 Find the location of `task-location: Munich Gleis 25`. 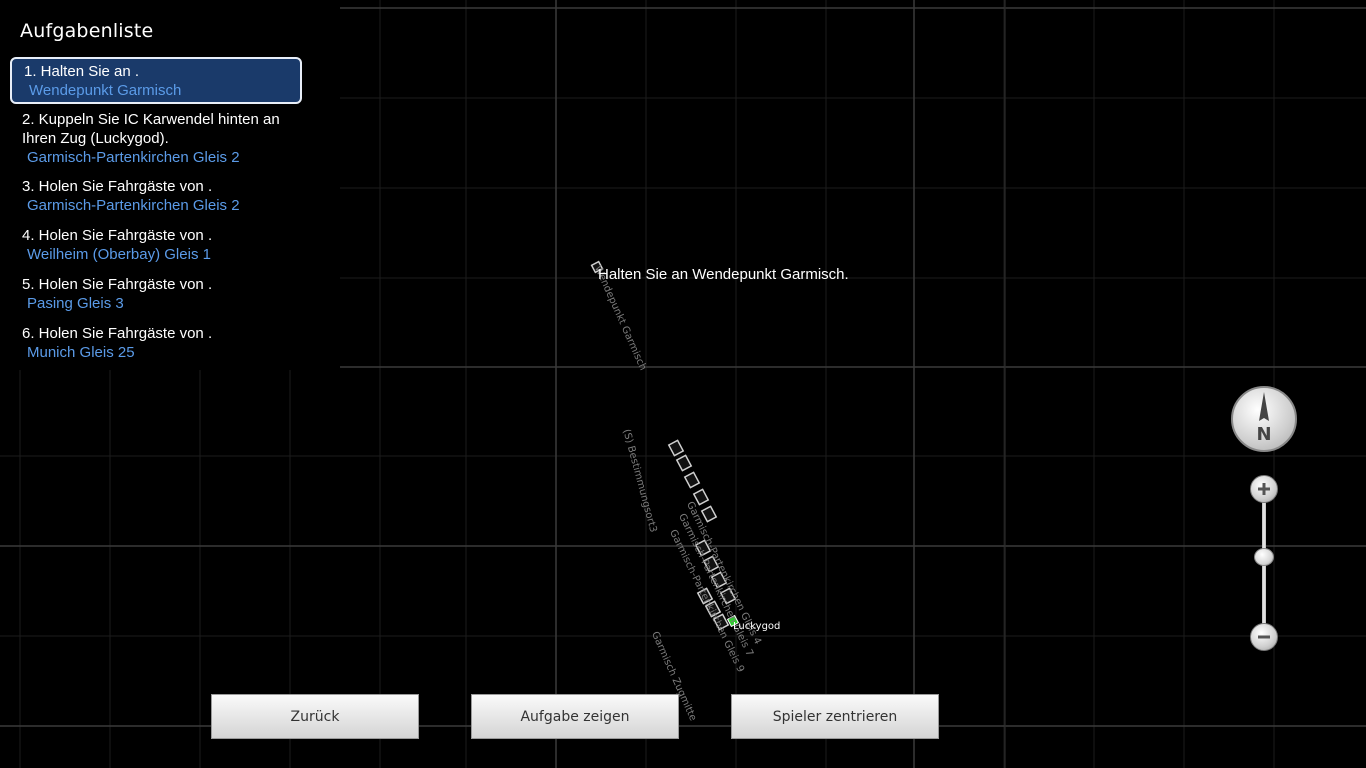

task-location: Munich Gleis 25 is located at coordinates (81, 352).